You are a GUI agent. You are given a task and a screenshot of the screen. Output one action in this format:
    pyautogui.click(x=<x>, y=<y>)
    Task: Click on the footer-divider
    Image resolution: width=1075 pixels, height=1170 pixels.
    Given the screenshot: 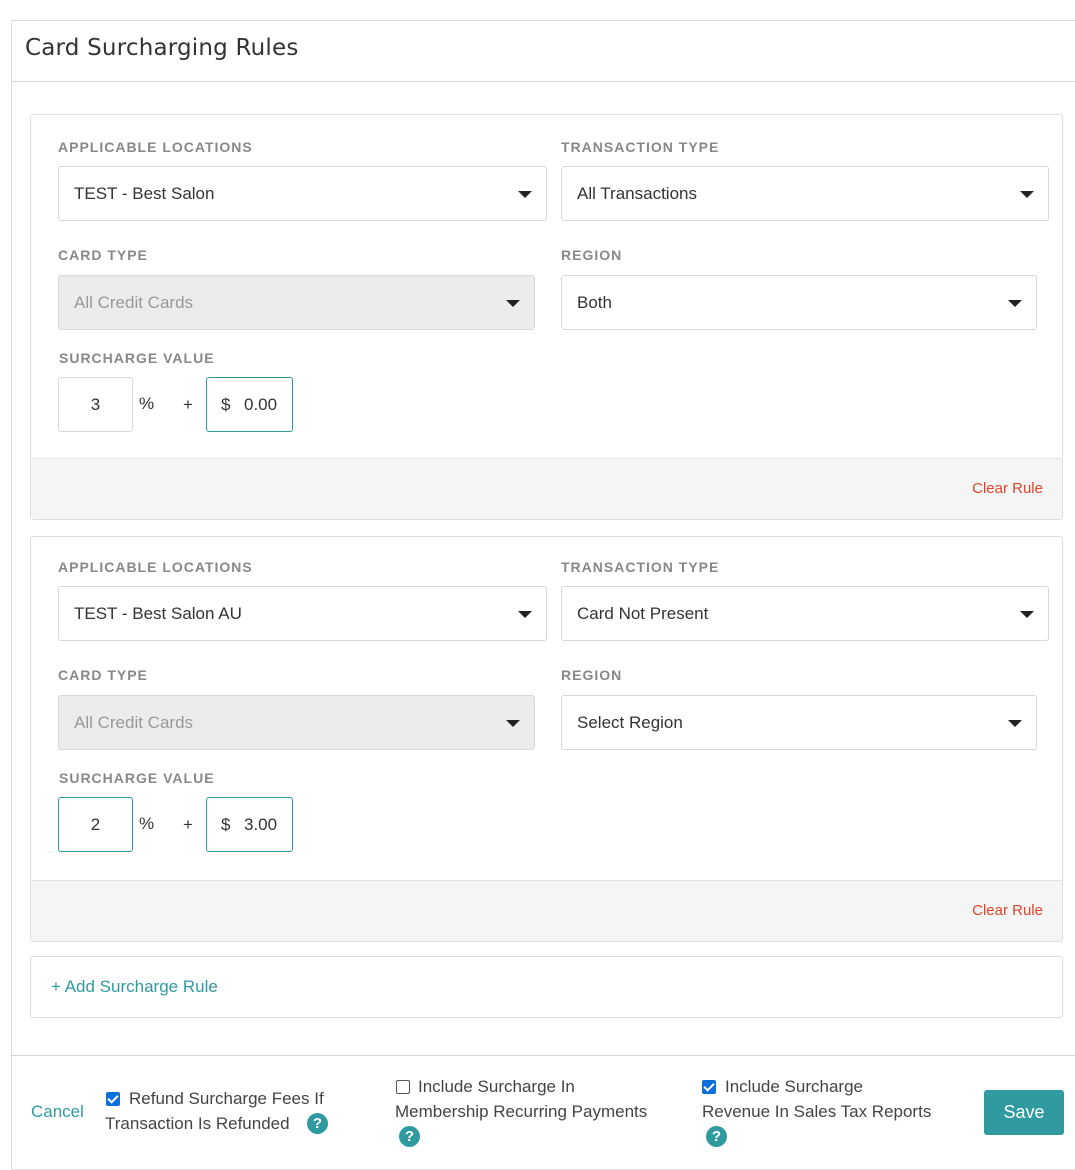 What is the action you would take?
    pyautogui.click(x=543, y=1055)
    